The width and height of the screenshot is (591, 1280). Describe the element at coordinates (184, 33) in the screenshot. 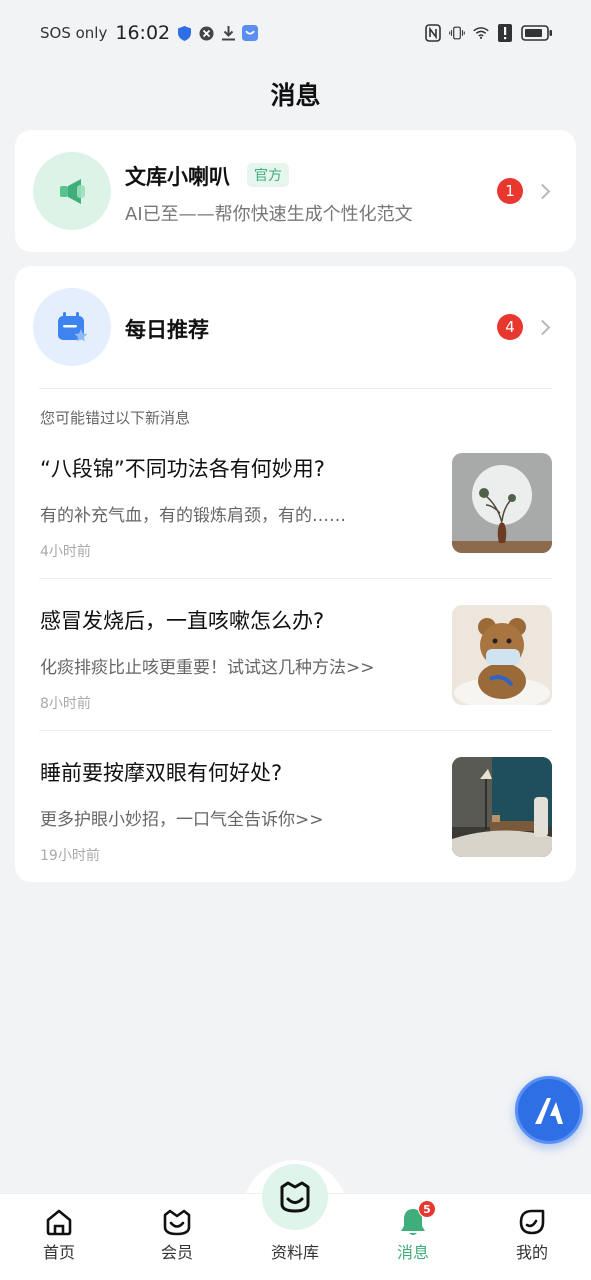

I see `shield-icon` at that location.